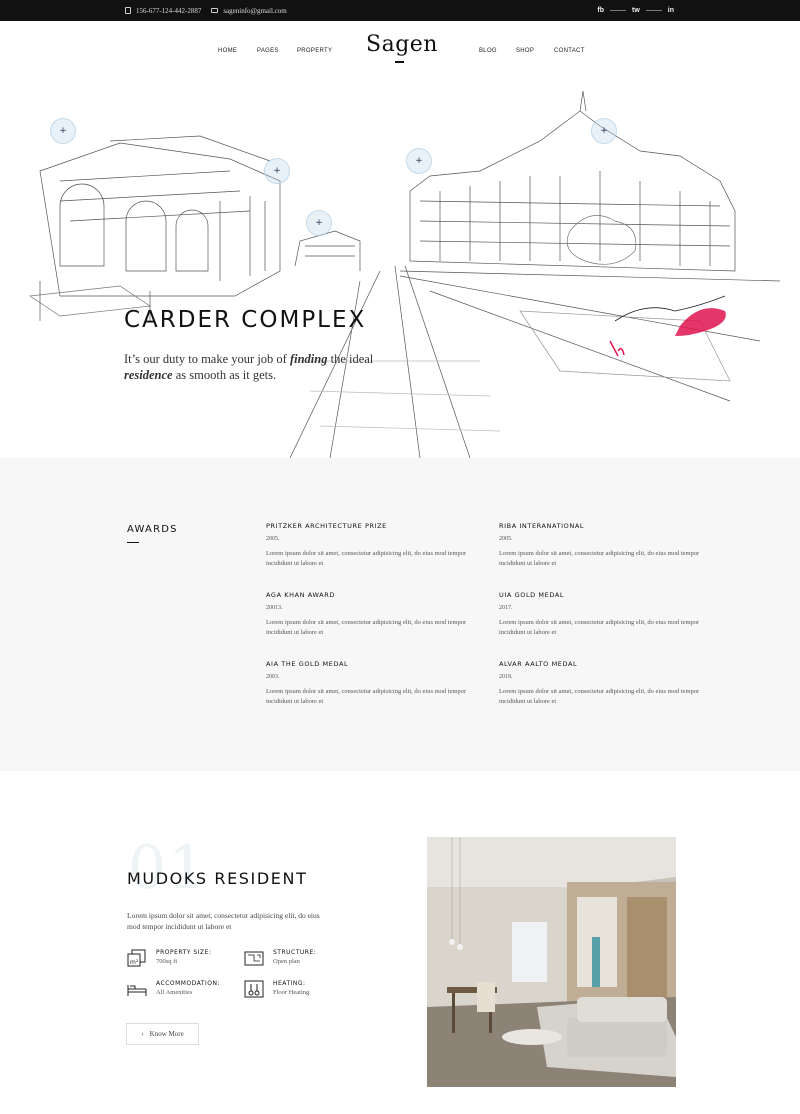 The height and width of the screenshot is (1114, 800). I want to click on email-item: sageninfo@gmail.com, so click(249, 10).